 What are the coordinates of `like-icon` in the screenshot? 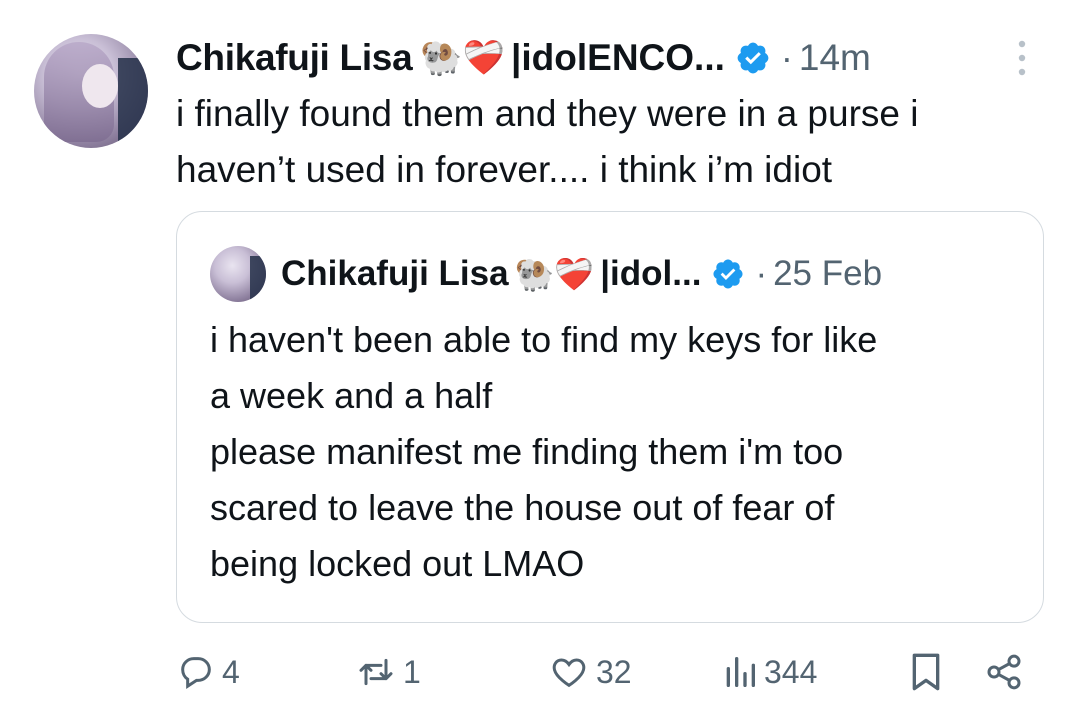 It's located at (569, 672).